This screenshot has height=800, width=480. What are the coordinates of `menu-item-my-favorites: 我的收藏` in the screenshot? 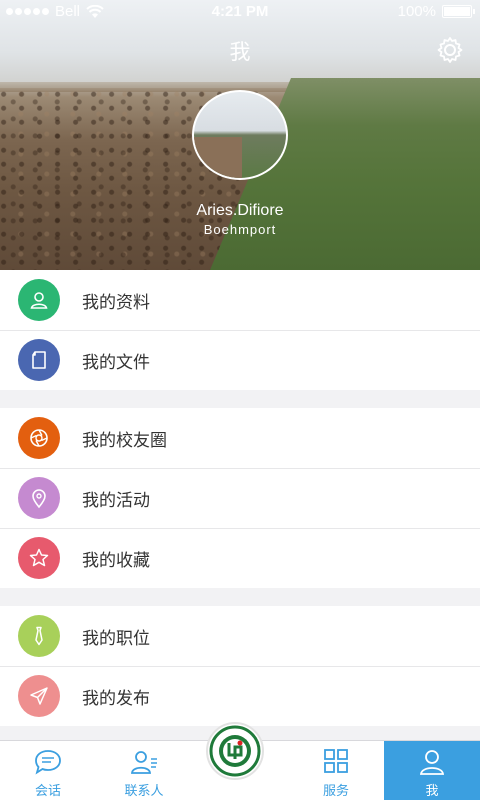 It's located at (240, 558).